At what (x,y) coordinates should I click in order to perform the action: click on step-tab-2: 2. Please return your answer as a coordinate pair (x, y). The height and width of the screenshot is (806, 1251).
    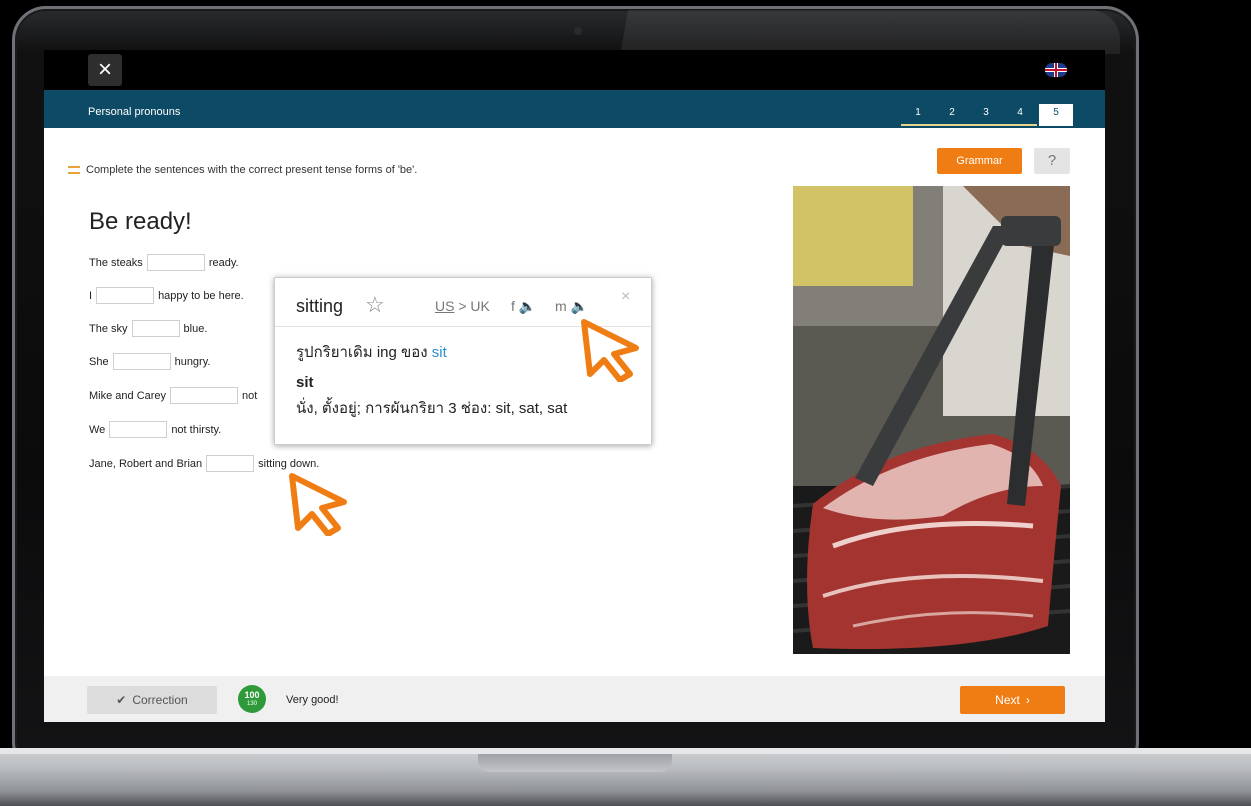
    Looking at the image, I should click on (952, 115).